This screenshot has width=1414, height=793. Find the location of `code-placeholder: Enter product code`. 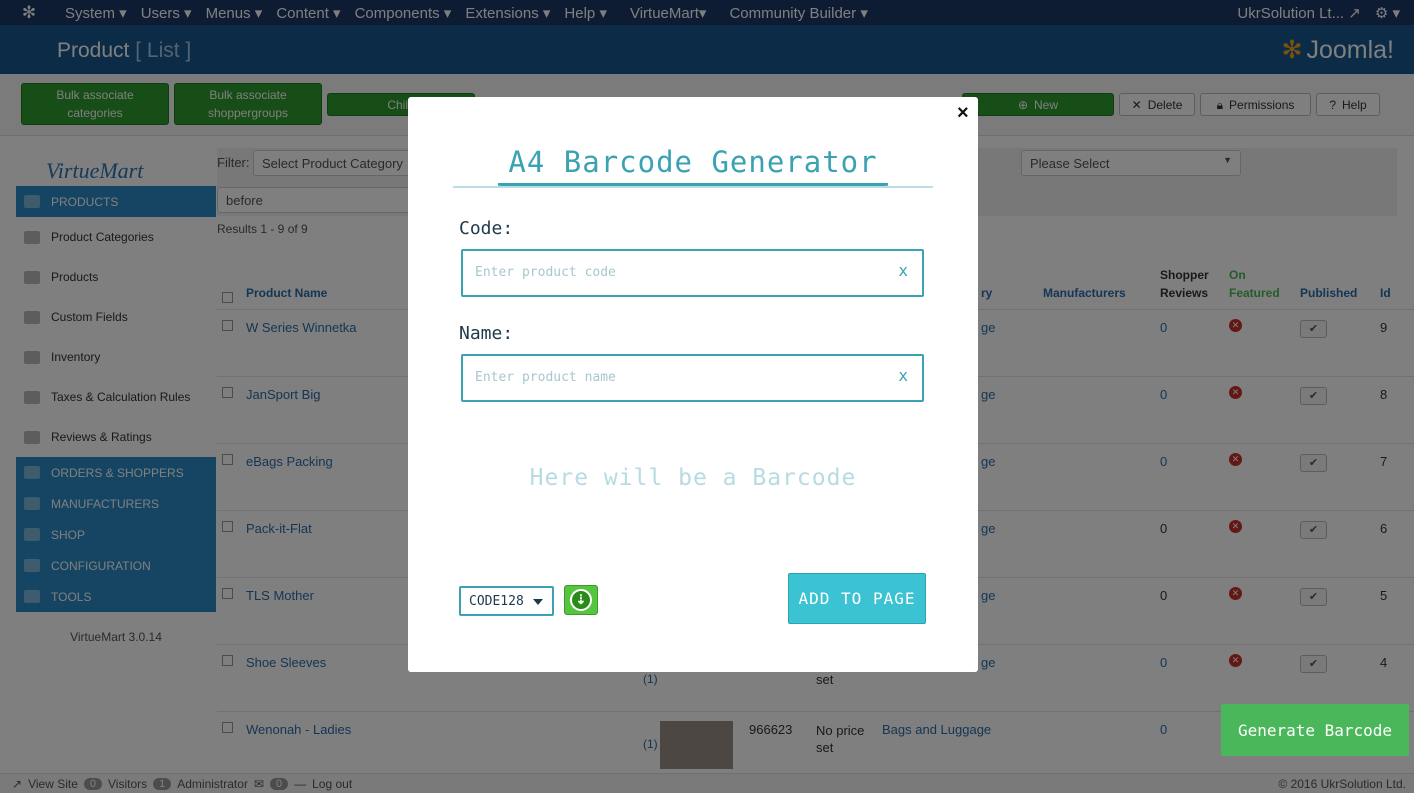

code-placeholder: Enter product code is located at coordinates (545, 272).